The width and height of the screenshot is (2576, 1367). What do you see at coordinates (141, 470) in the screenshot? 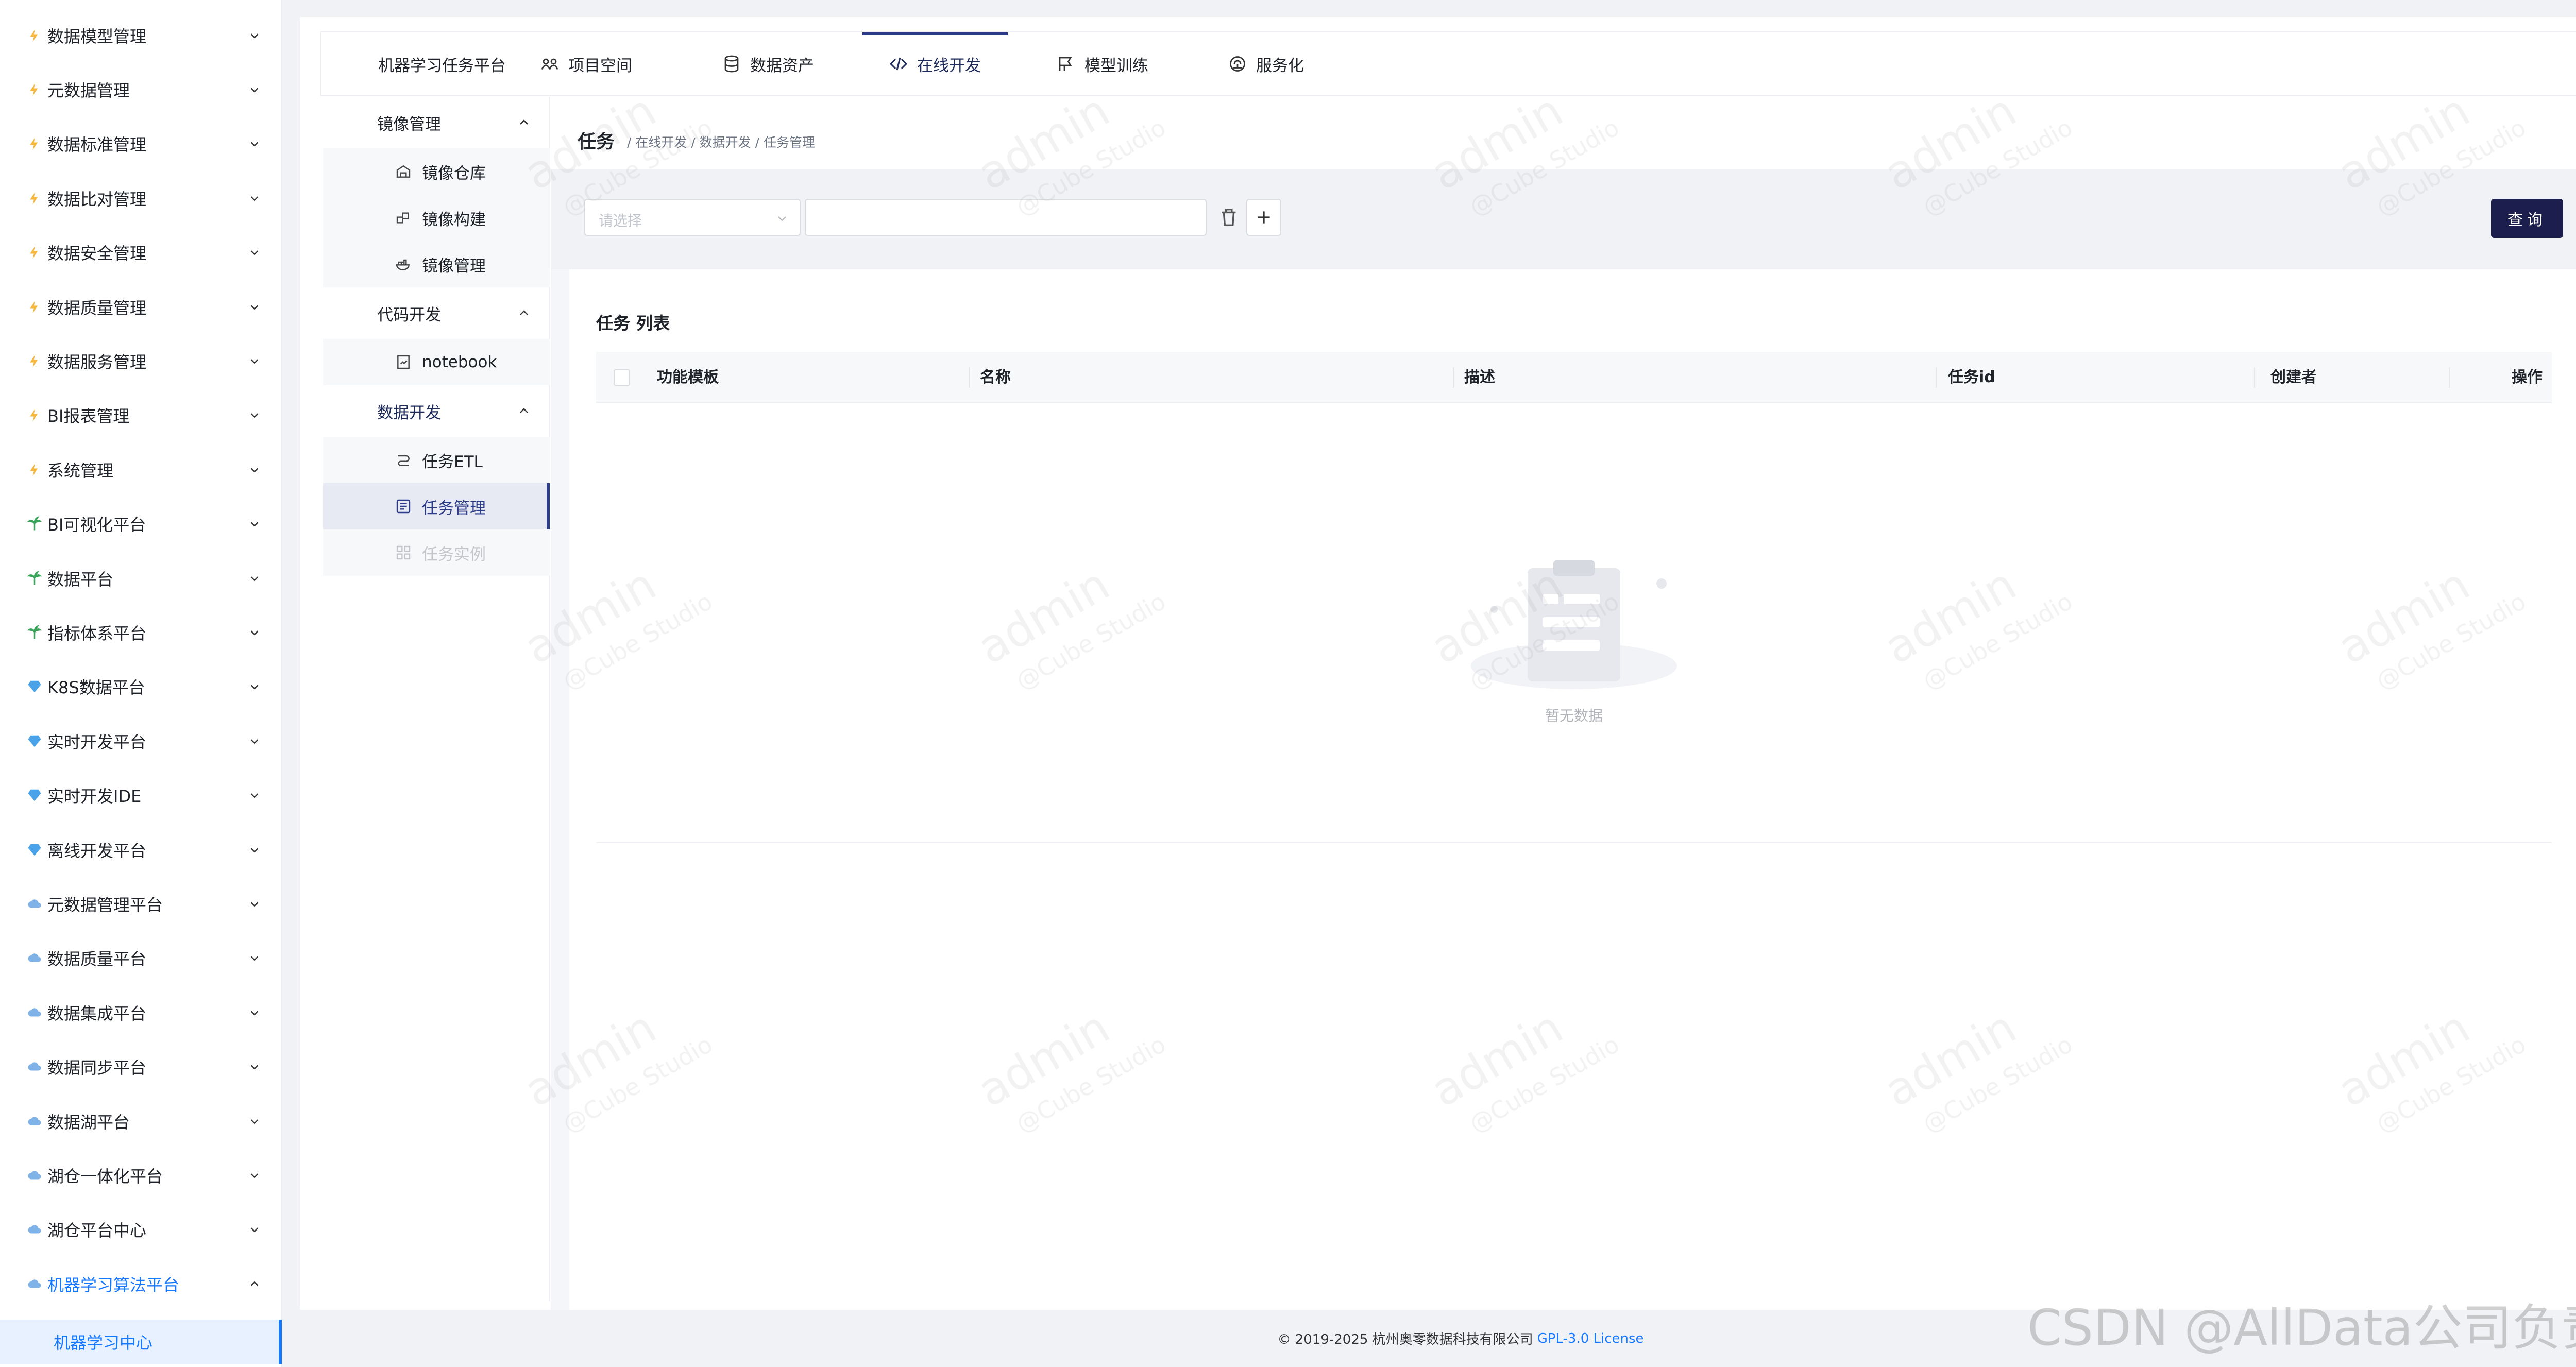
I see `sidebar-item: 系统管理` at bounding box center [141, 470].